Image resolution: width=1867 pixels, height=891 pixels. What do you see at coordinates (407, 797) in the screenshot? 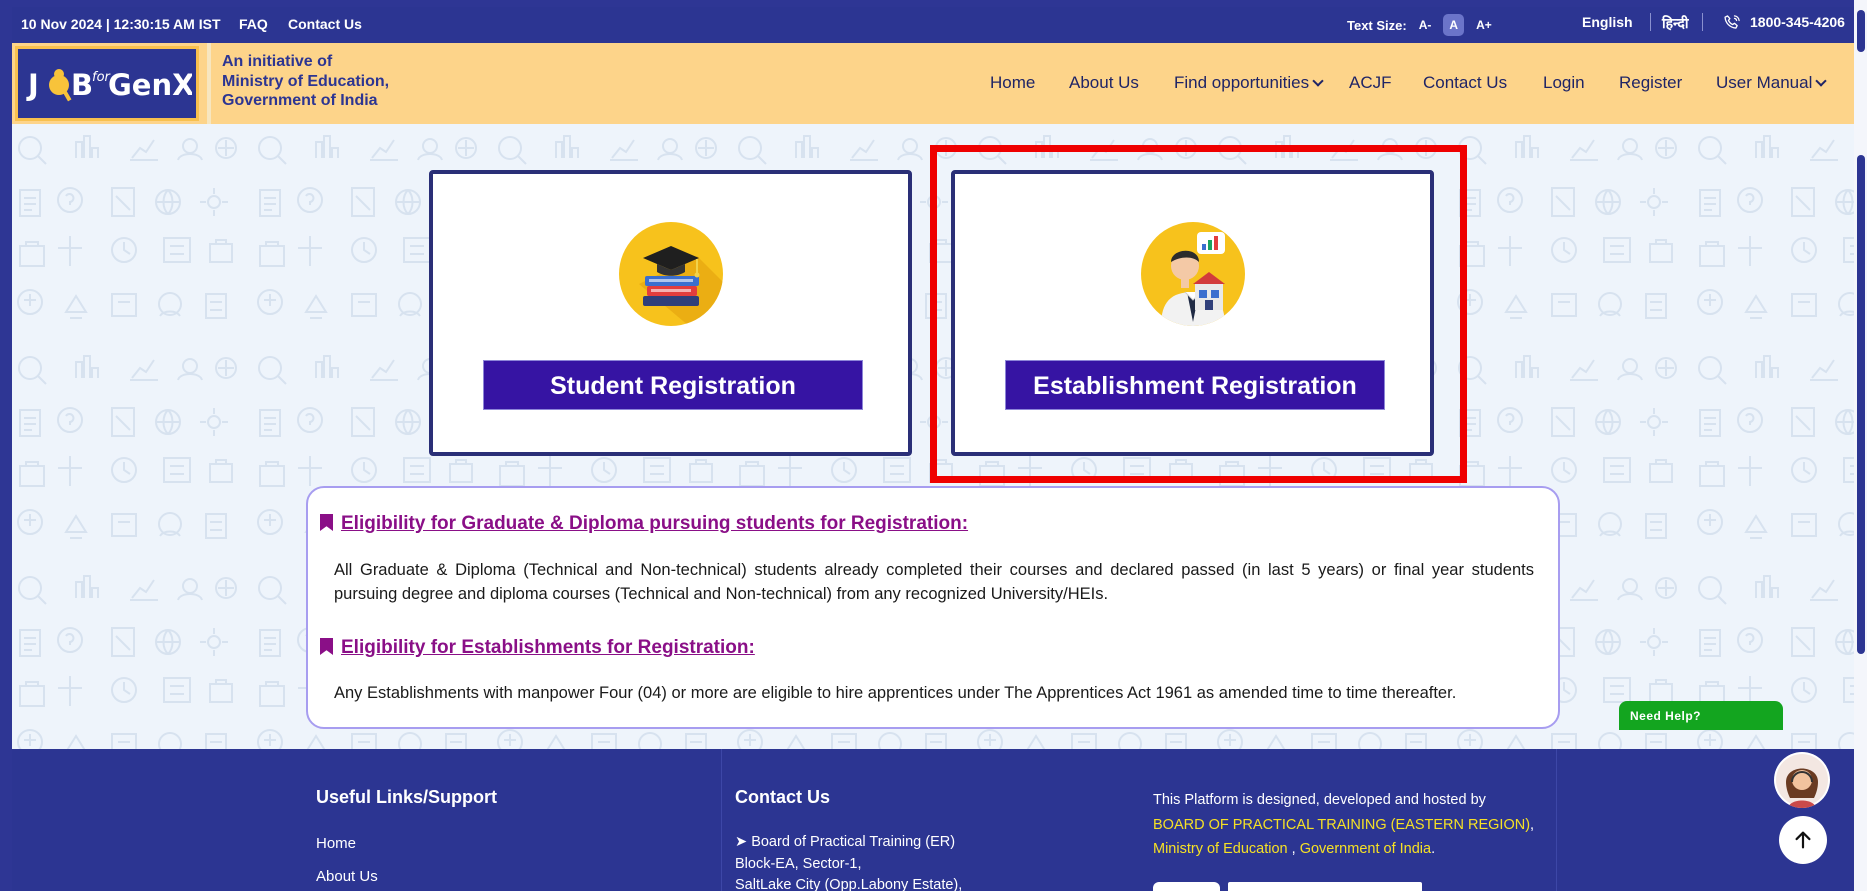
I see `useful-links-heading: Useful Links/Support` at bounding box center [407, 797].